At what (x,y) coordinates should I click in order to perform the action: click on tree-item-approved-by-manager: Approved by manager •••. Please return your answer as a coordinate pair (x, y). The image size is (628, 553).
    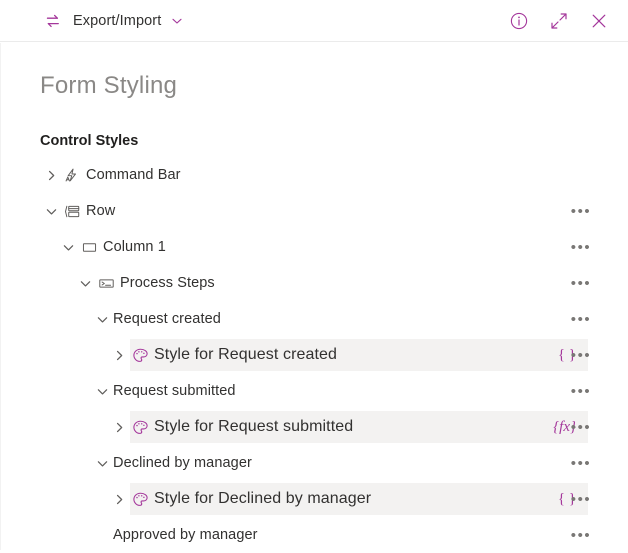
    Looking at the image, I should click on (314, 535).